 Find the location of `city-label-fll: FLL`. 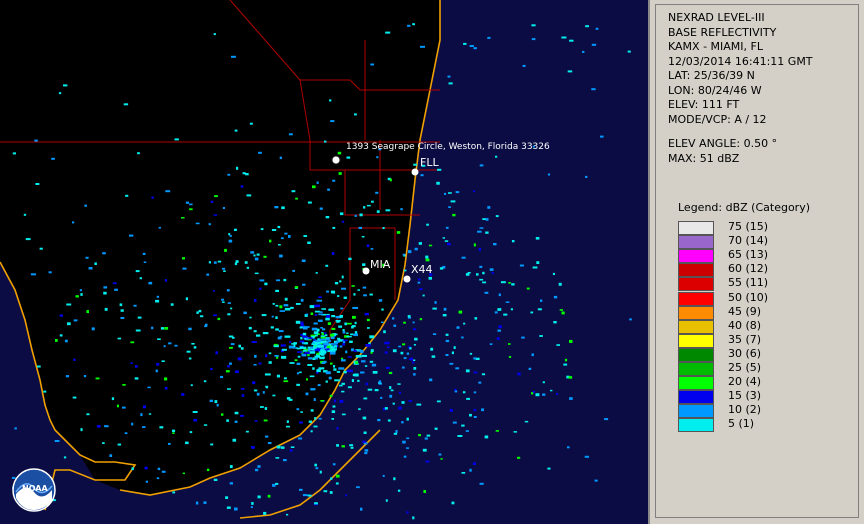

city-label-fll: FLL is located at coordinates (429, 162).